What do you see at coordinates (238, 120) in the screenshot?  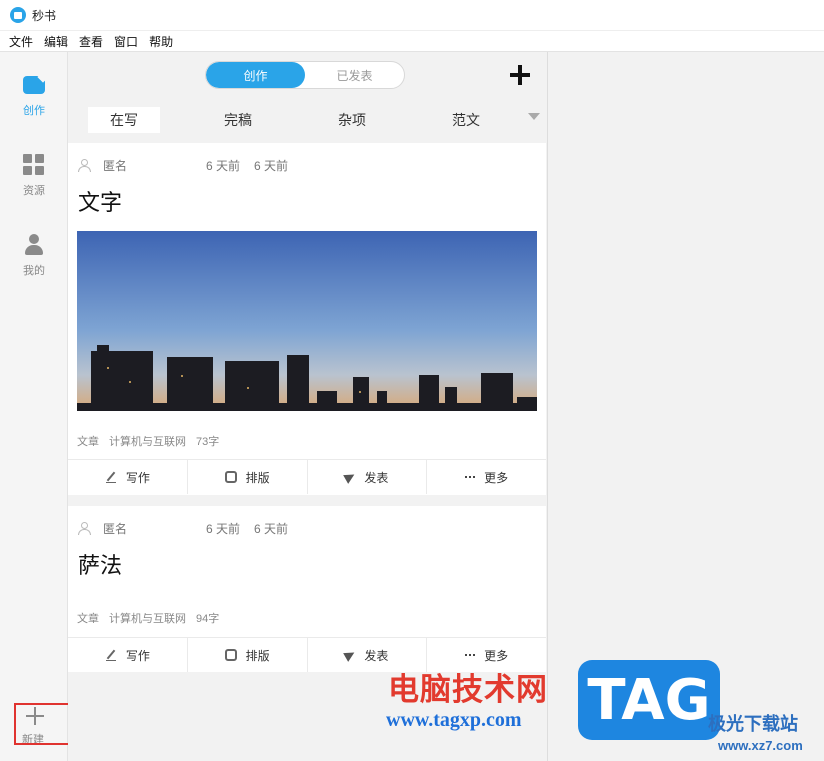 I see `tab-finished: 完稿` at bounding box center [238, 120].